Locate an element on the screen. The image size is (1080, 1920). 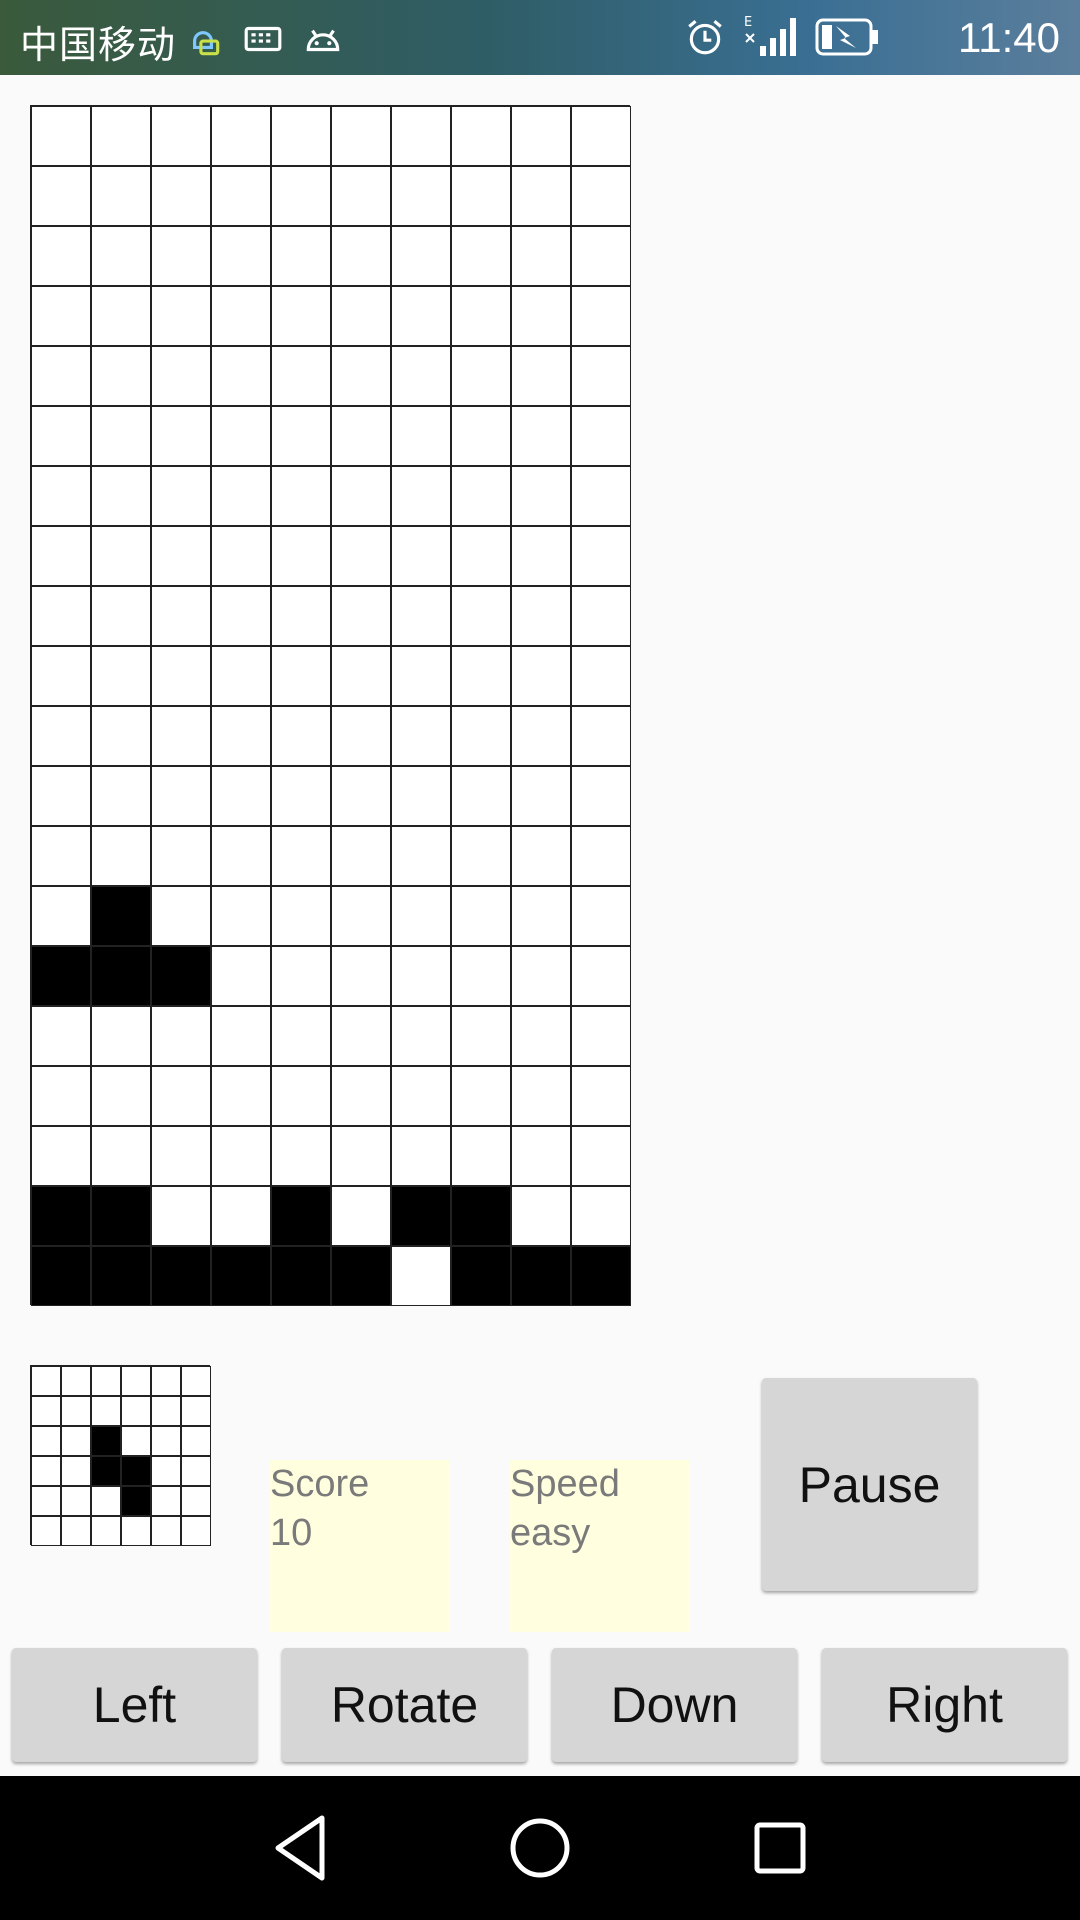
speed-label: Speed is located at coordinates (565, 1484).